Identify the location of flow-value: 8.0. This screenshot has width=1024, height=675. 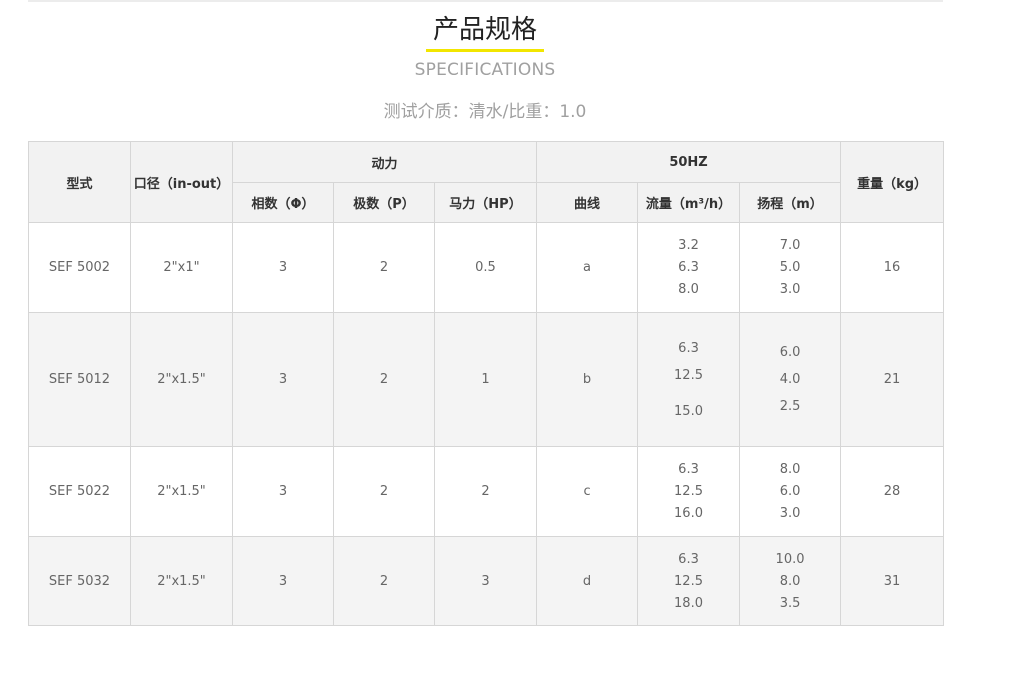
(688, 289).